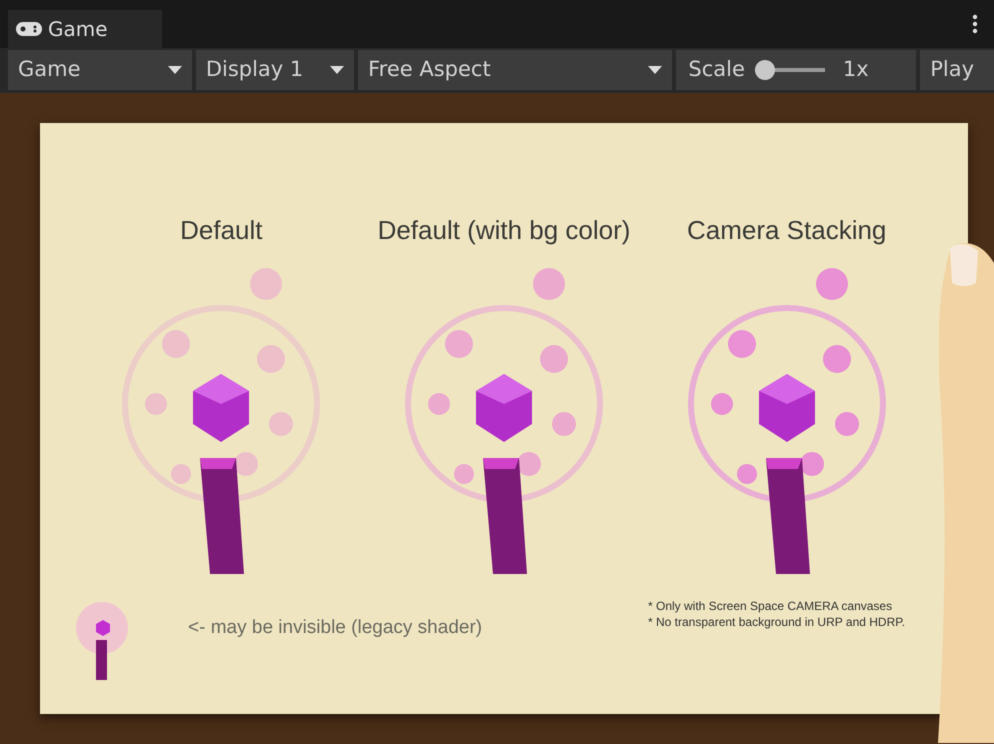  Describe the element at coordinates (504, 230) in the screenshot. I see `column-heading: Default (with bg color)` at that location.